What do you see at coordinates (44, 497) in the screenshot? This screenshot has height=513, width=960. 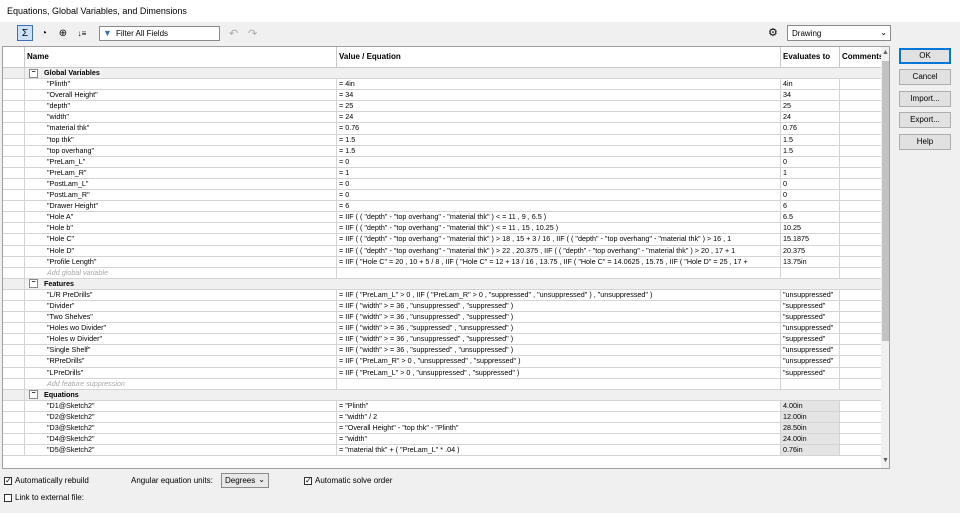 I see `link-external-checkbox: Link to external file:` at bounding box center [44, 497].